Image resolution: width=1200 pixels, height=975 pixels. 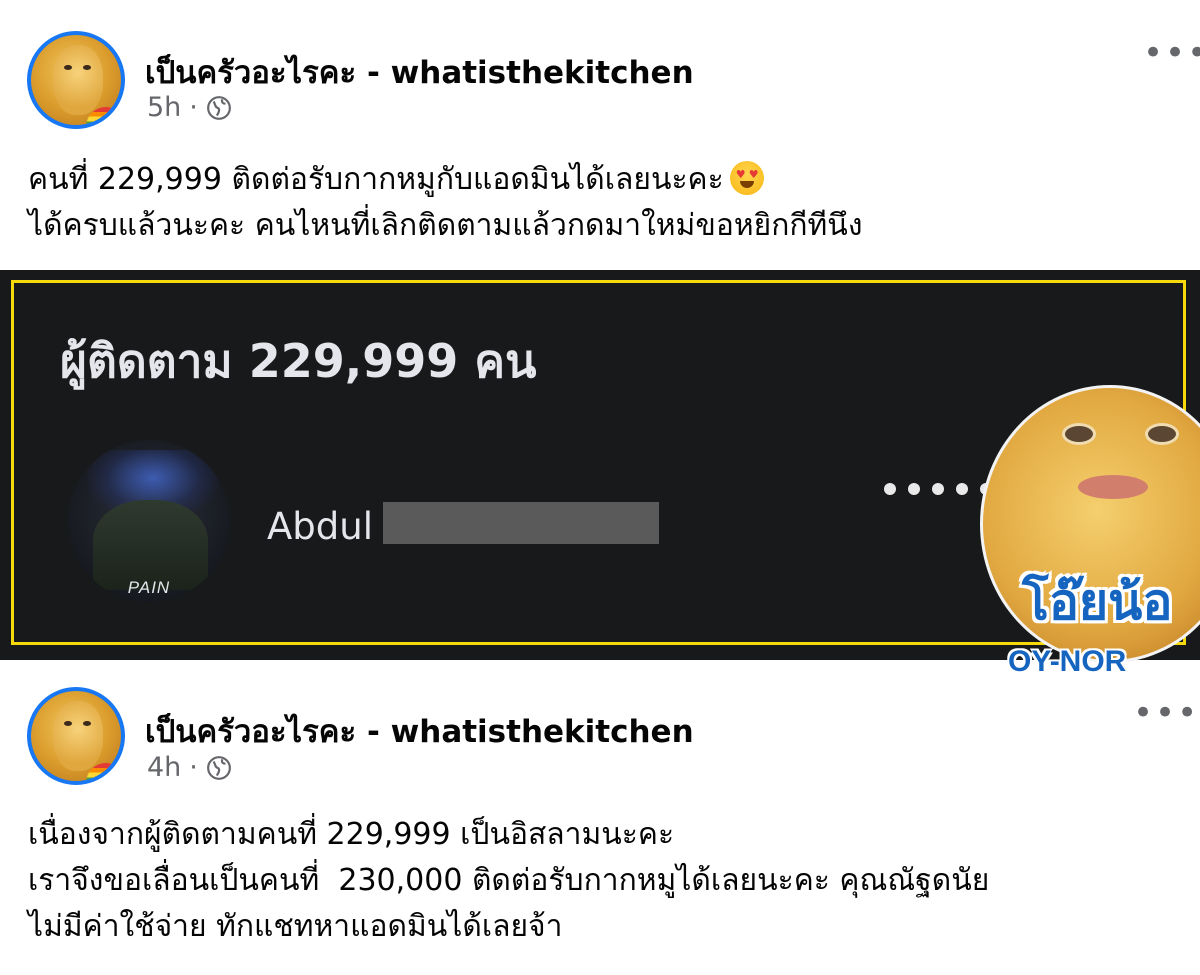 I want to click on follower-name: Abdul, so click(x=320, y=526).